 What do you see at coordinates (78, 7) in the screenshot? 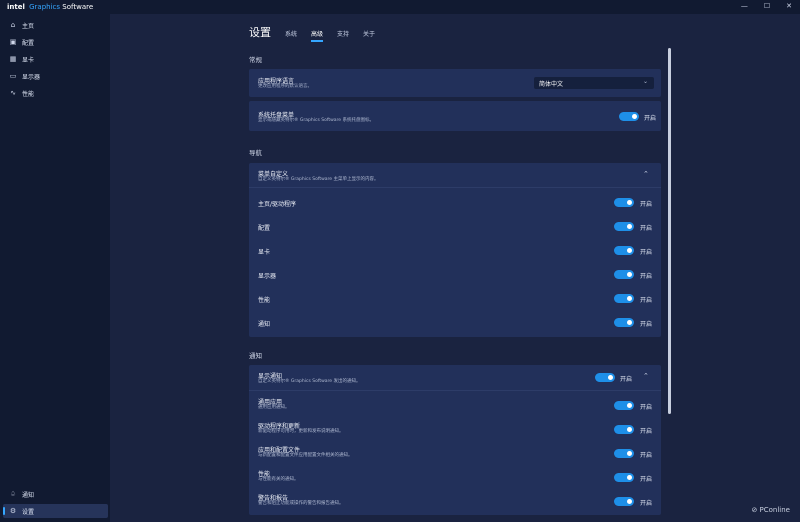
I see `brand-software: Software` at bounding box center [78, 7].